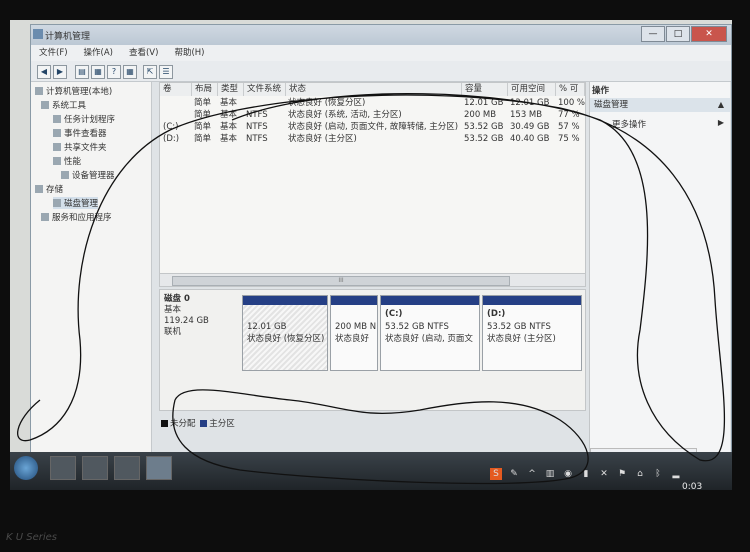 The height and width of the screenshot is (552, 750). Describe the element at coordinates (678, 34) in the screenshot. I see `maximize-button: □` at that location.